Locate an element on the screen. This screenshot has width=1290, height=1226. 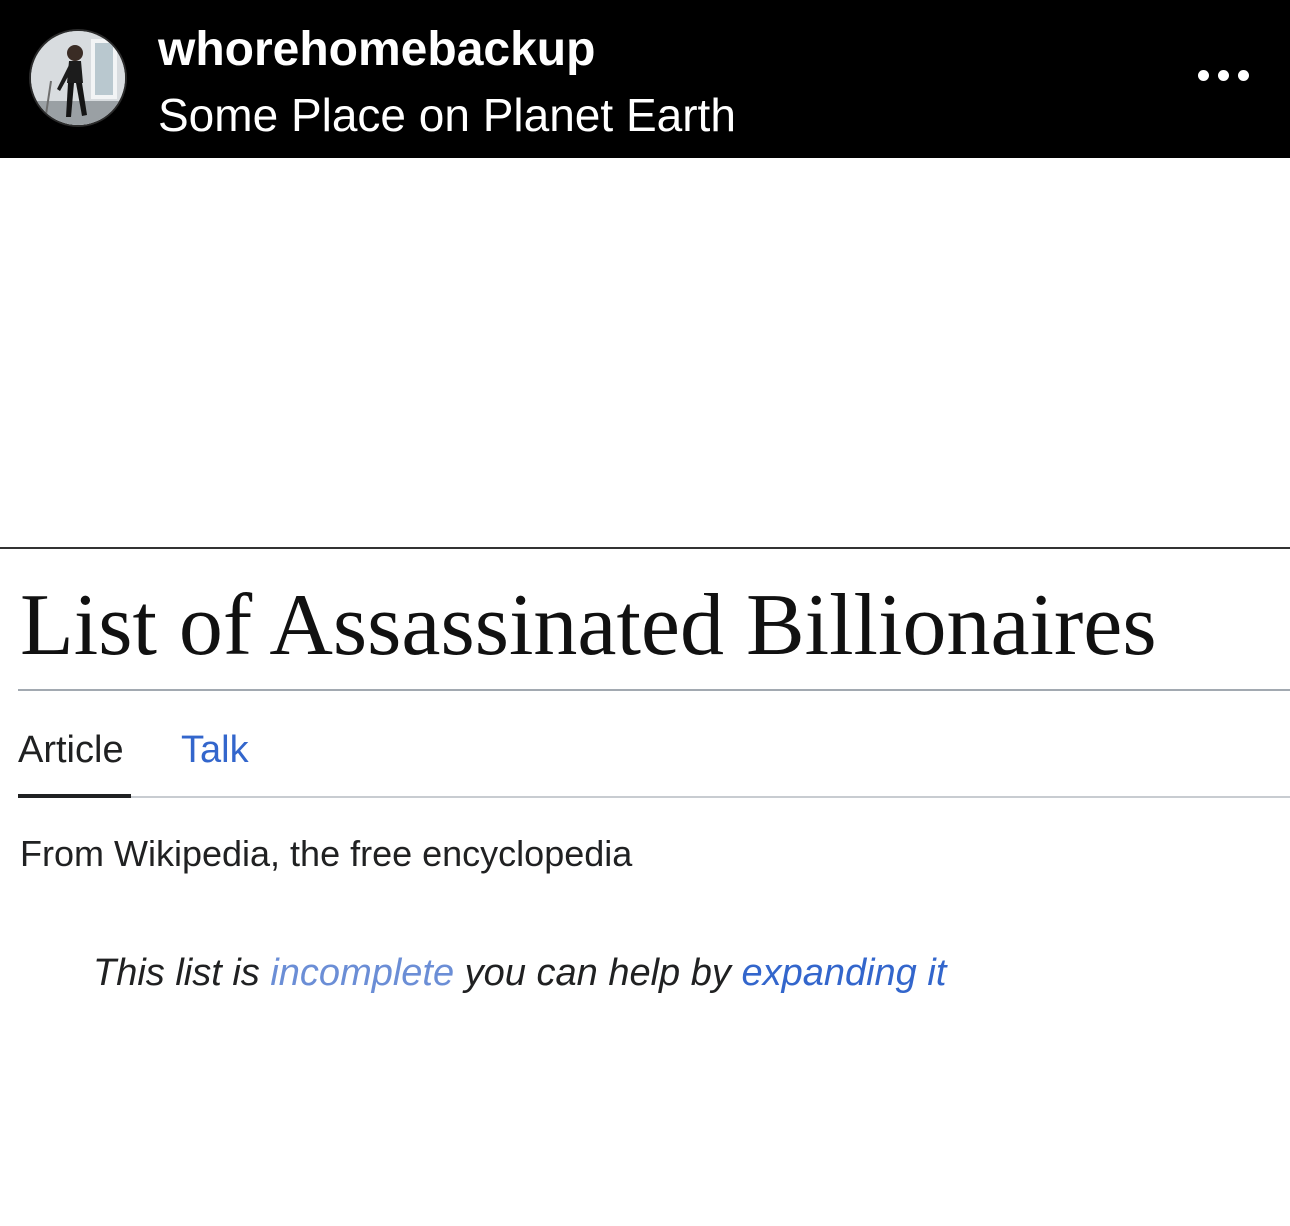
location-label: Some Place on Planet Earth is located at coordinates (447, 115).